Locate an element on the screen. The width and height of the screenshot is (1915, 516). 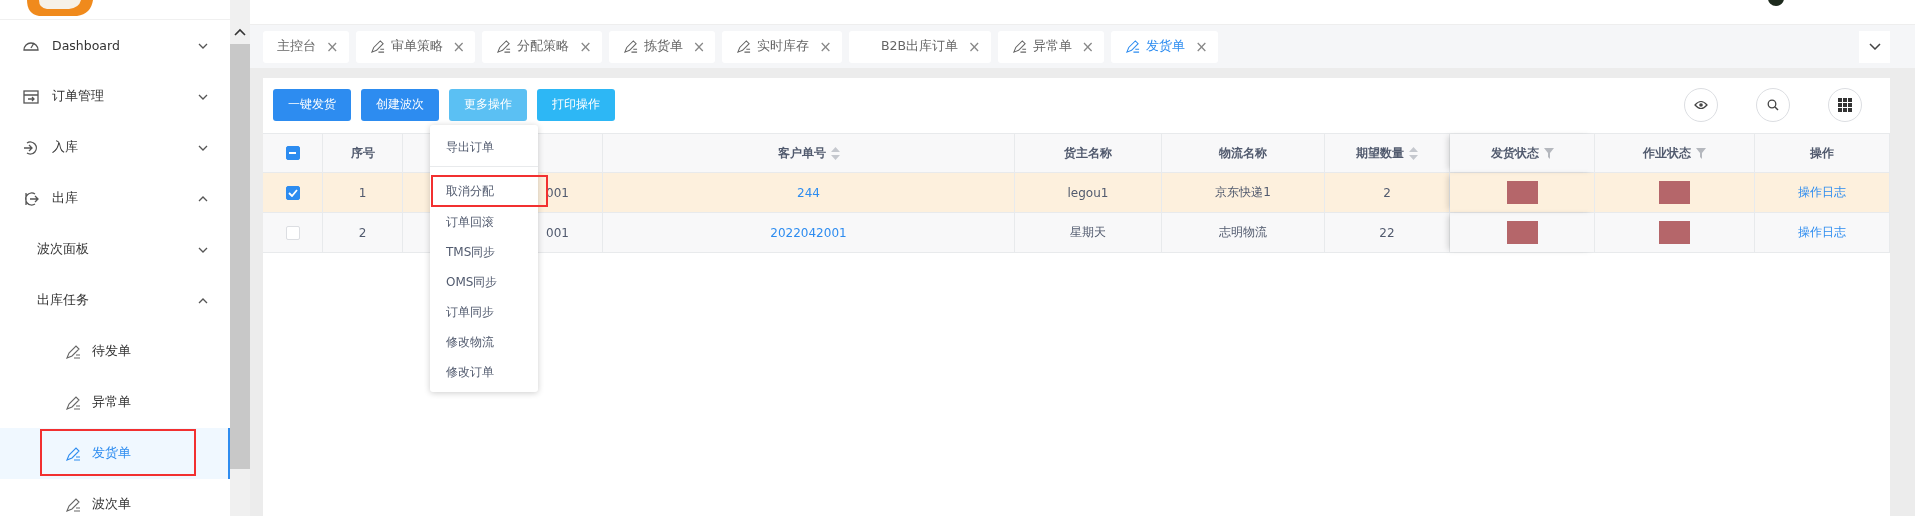
column-header: 操作 is located at coordinates (1822, 153).